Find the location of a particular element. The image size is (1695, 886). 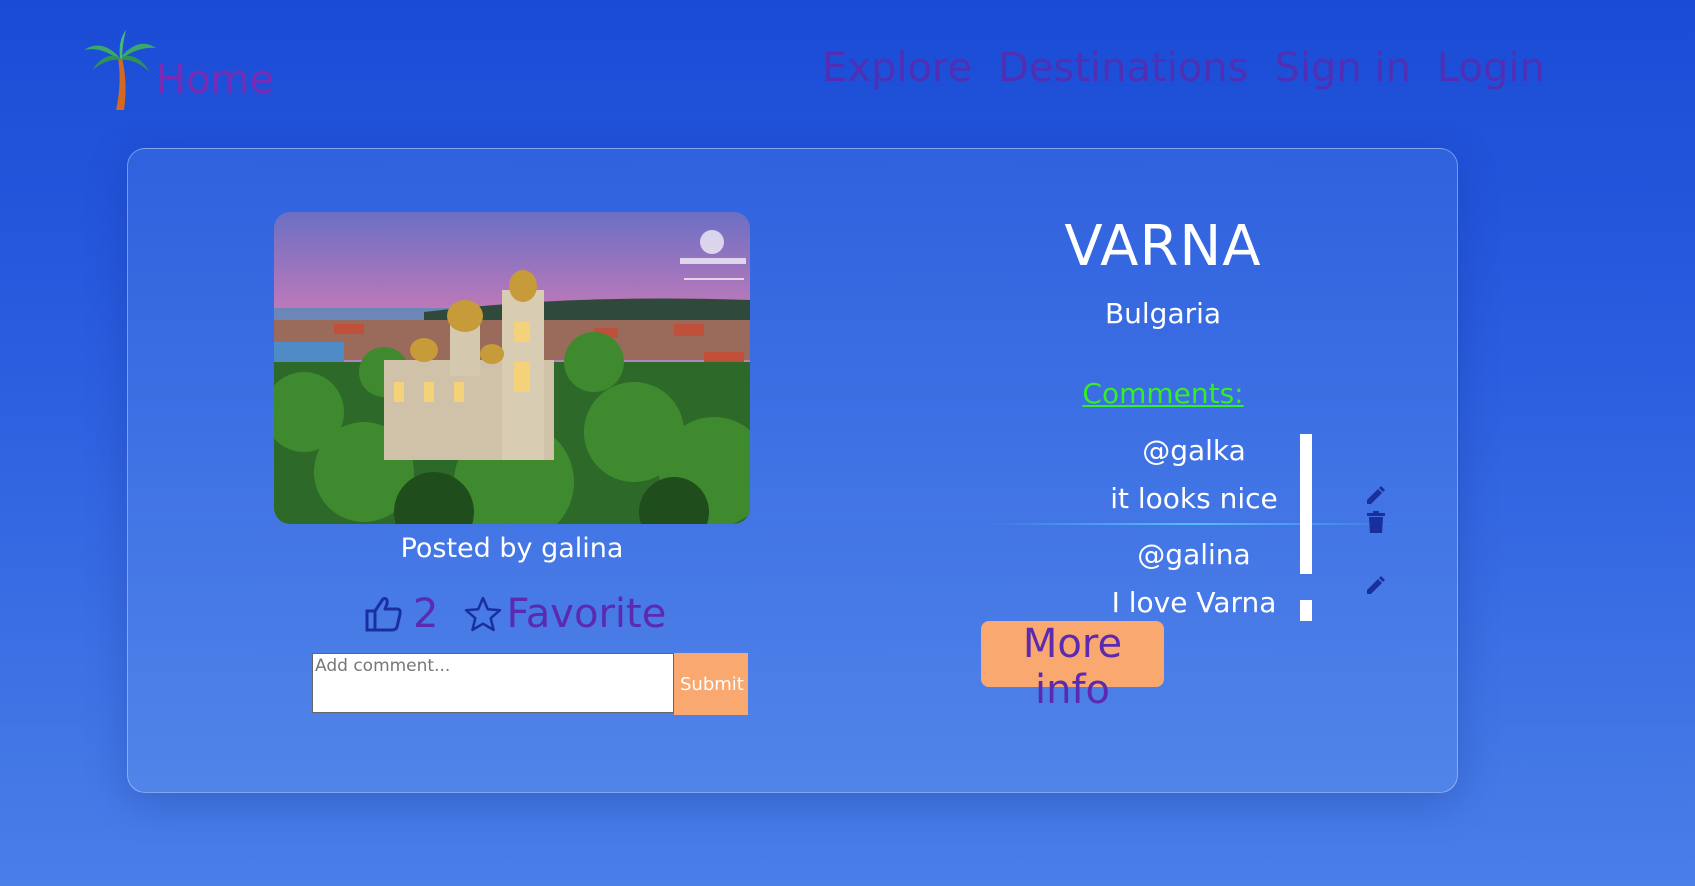

comment-form: Submit is located at coordinates (530, 684).